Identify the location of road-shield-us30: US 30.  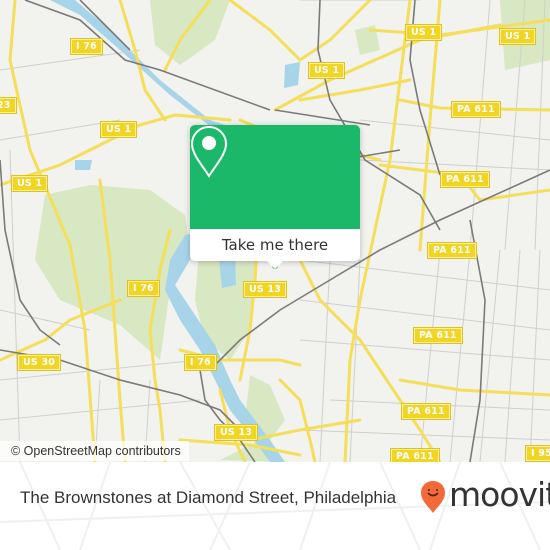
(39, 362).